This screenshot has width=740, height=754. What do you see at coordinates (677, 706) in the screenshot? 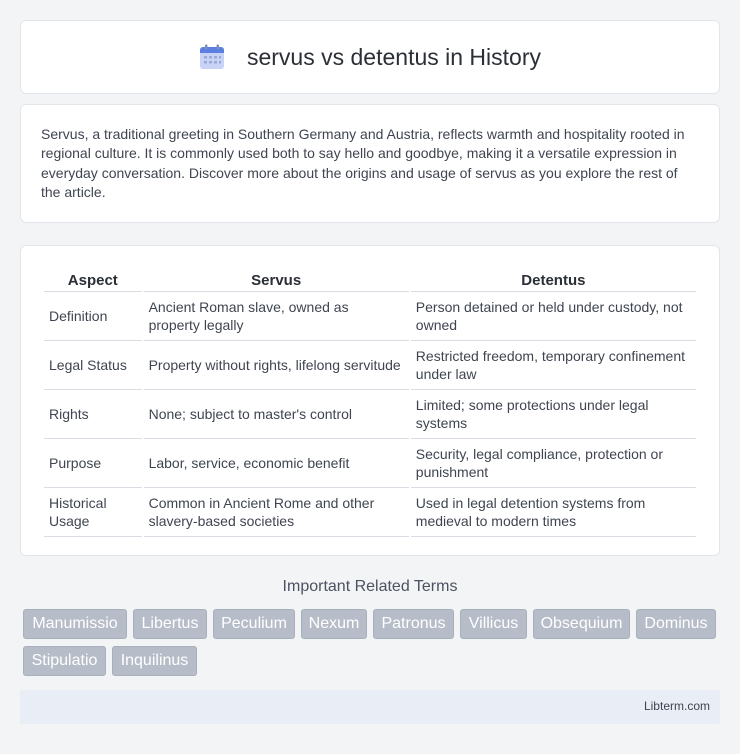
I see `footer-site-link: Libterm.com` at bounding box center [677, 706].